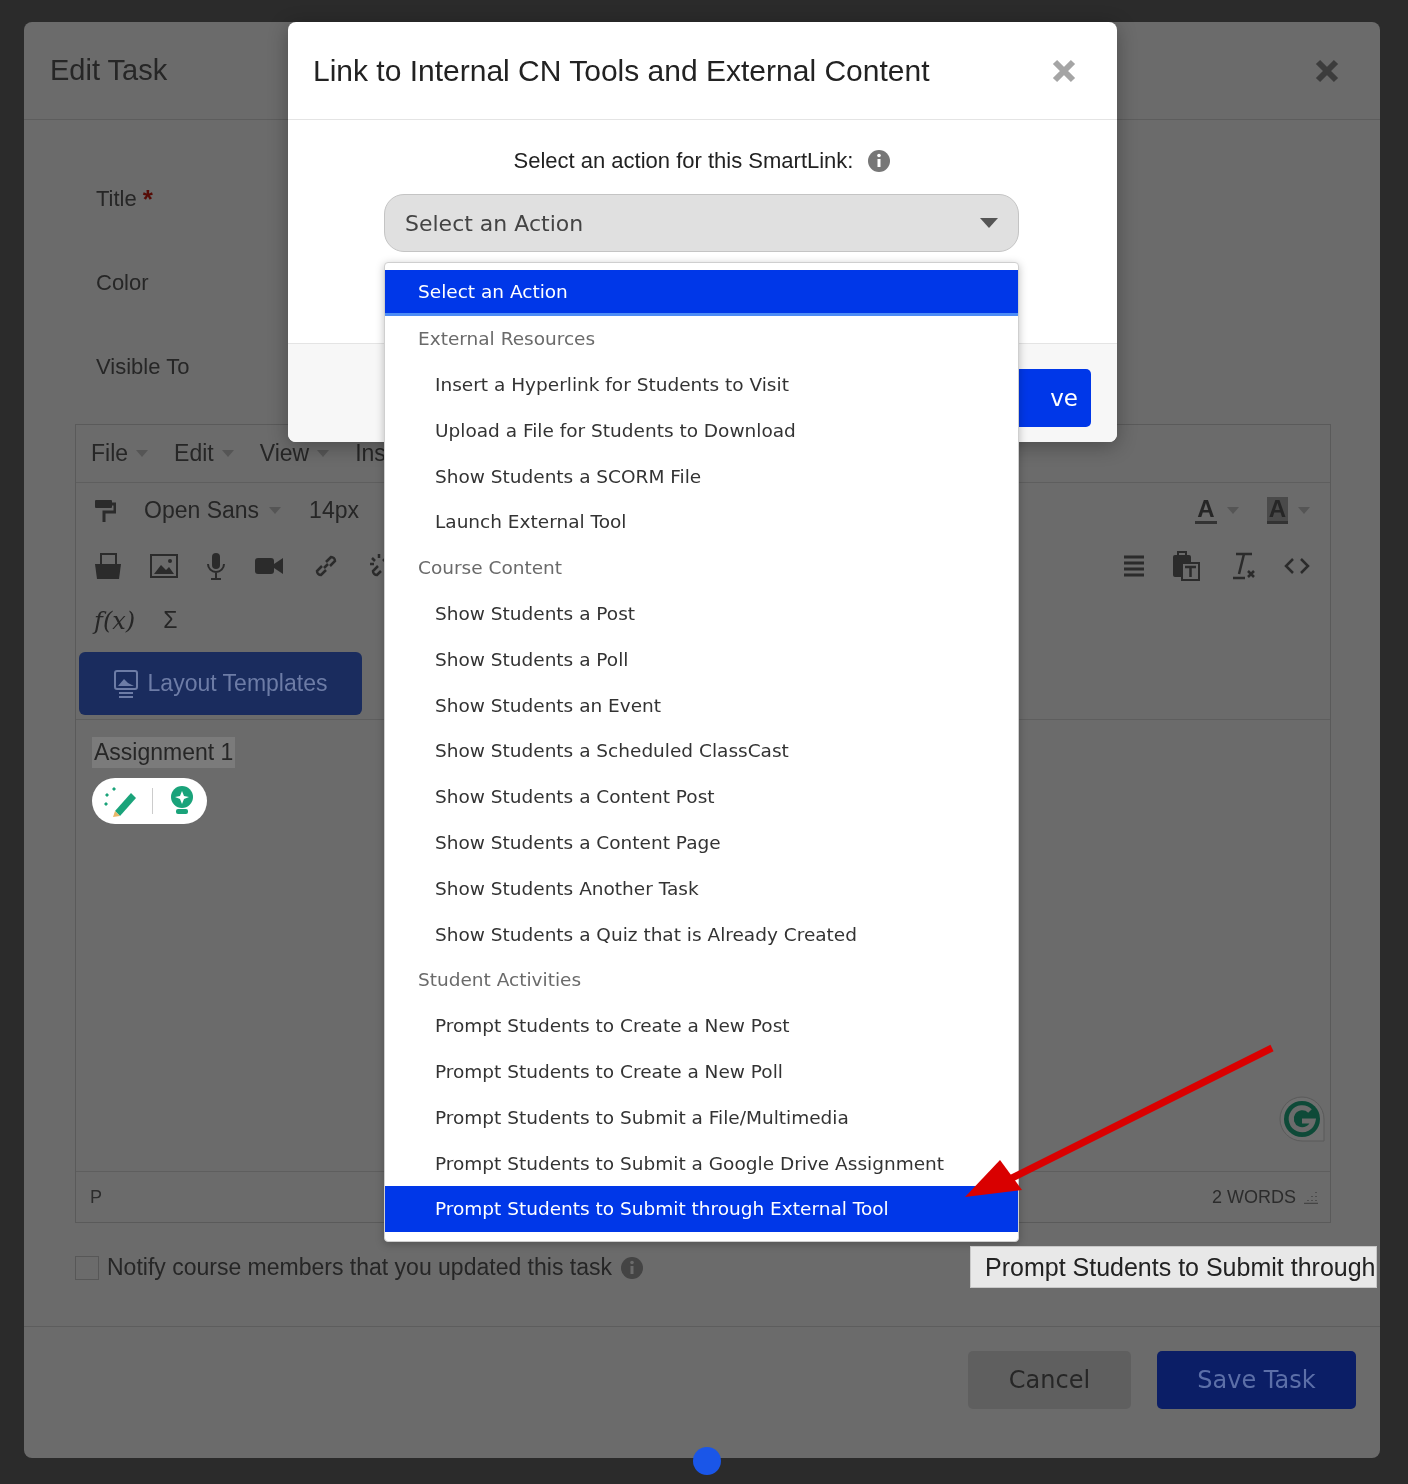 The width and height of the screenshot is (1408, 1484). Describe the element at coordinates (164, 752) in the screenshot. I see `selected-text: Assignment 1` at that location.